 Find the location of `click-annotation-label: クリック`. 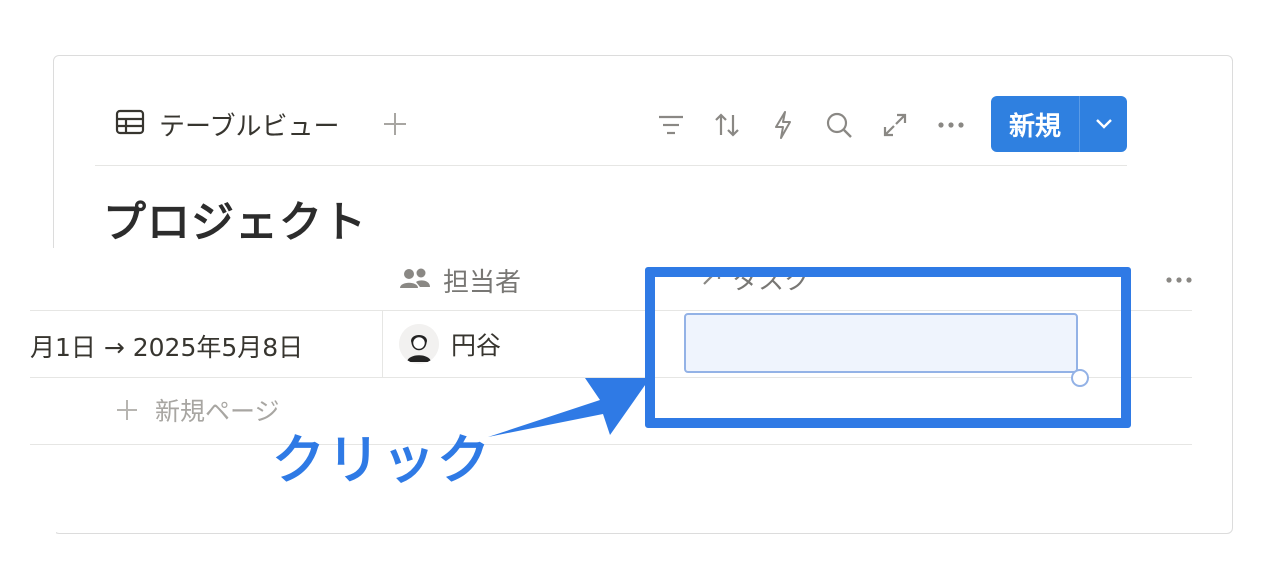

click-annotation-label: クリック is located at coordinates (382, 460).